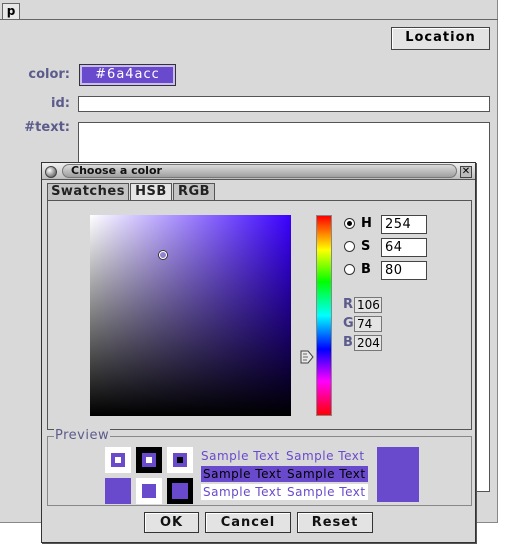 The width and height of the screenshot is (512, 553). I want to click on window-menu-icon, so click(51, 172).